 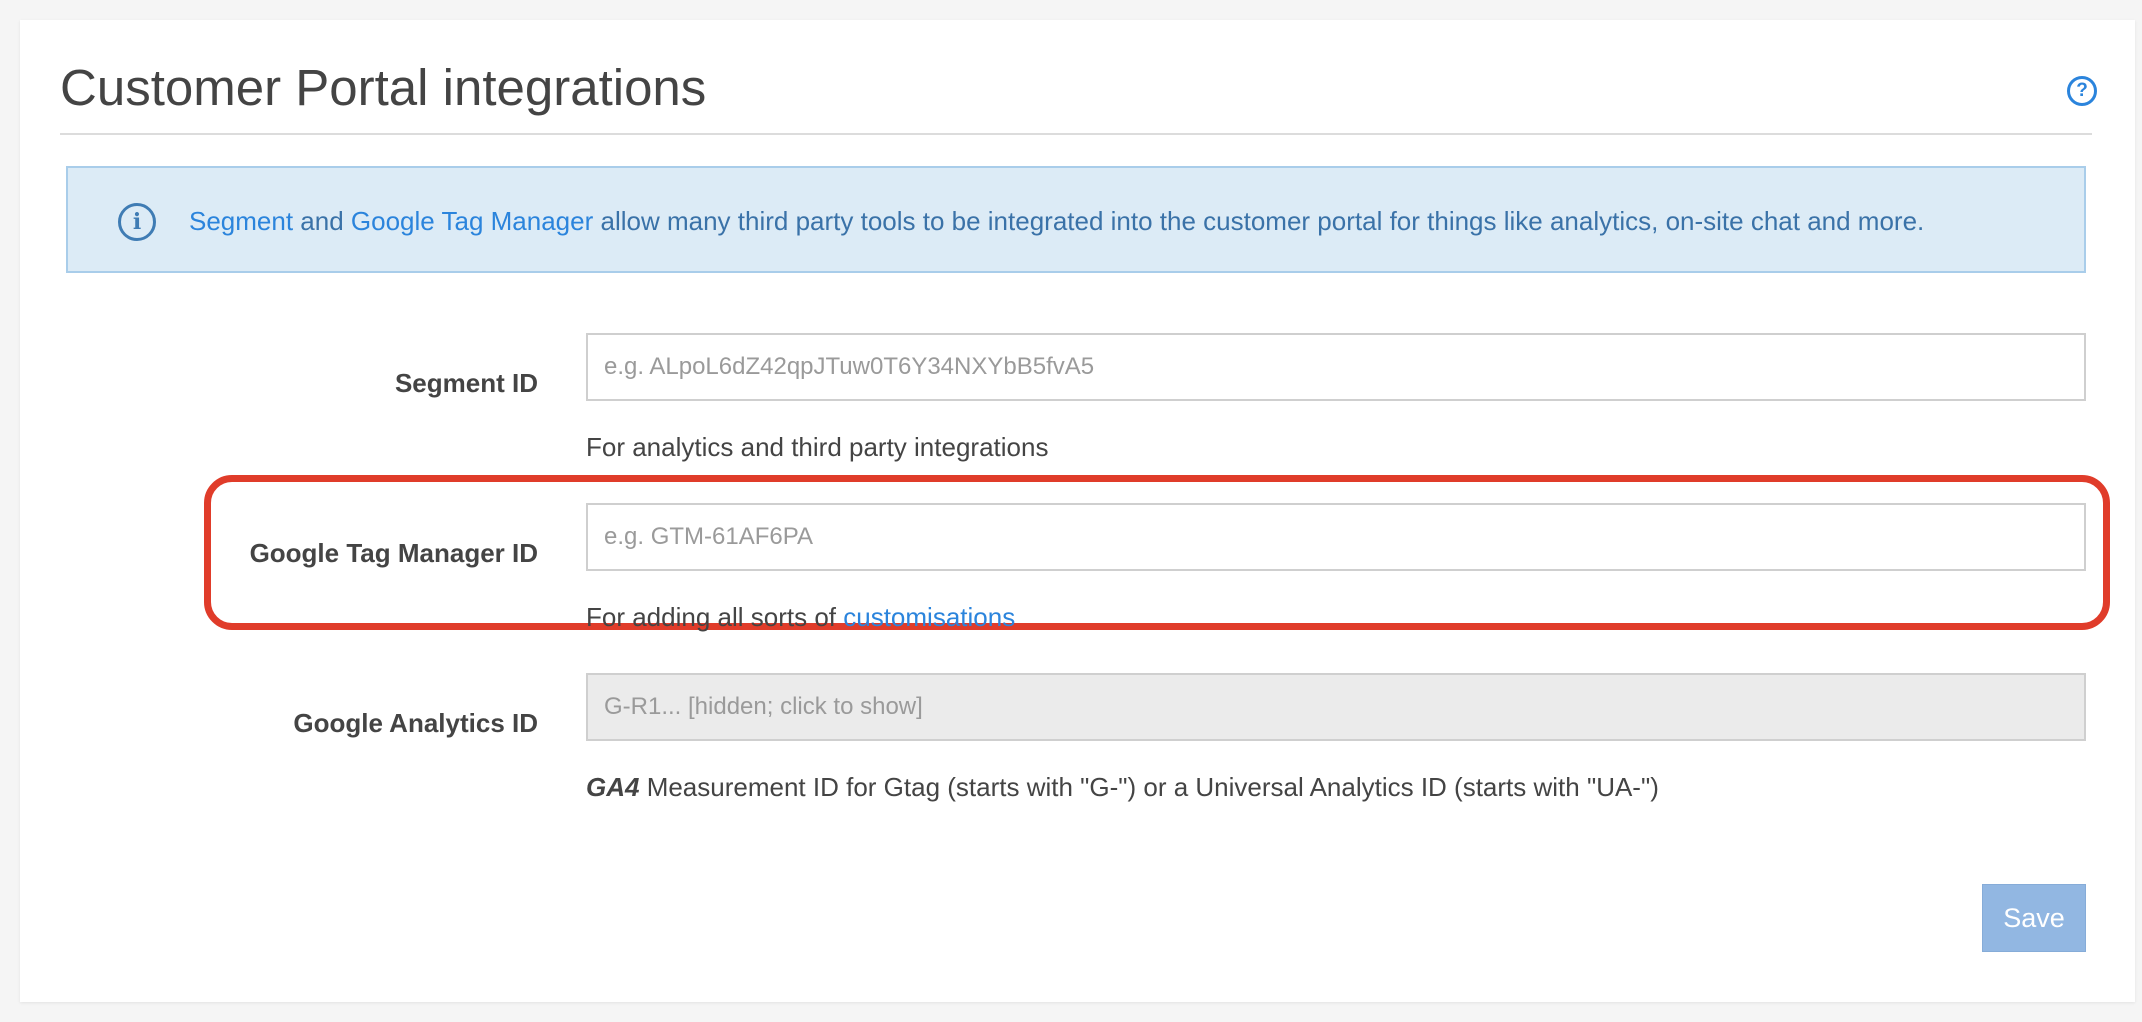 What do you see at coordinates (472, 221) in the screenshot?
I see `google-tag-manager-link: Google Tag Manager` at bounding box center [472, 221].